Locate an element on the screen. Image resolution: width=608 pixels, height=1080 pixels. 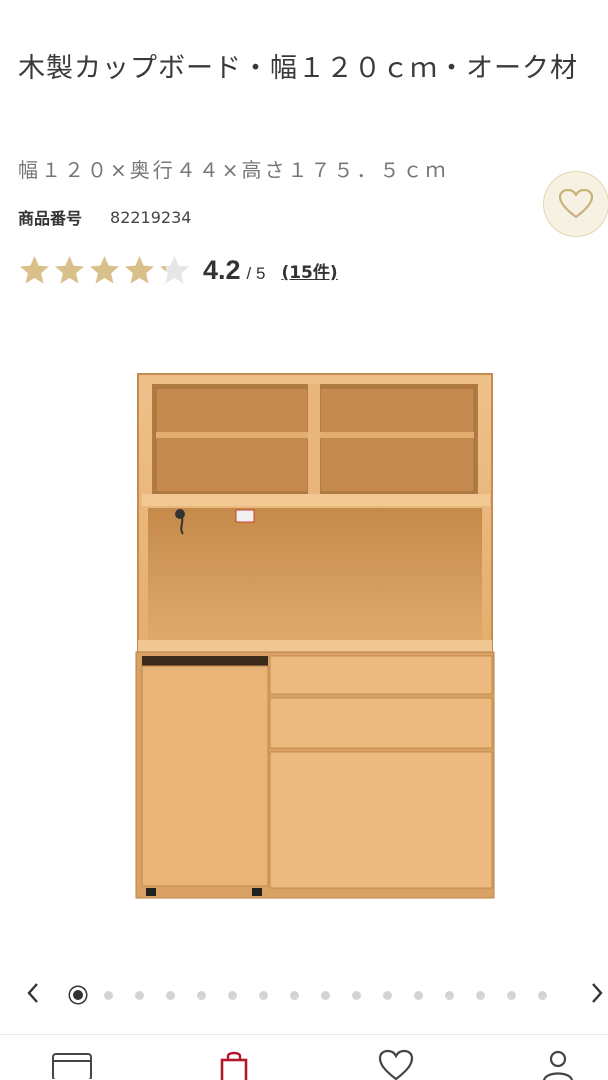
shopping-bag-icon is located at coordinates (234, 1065).